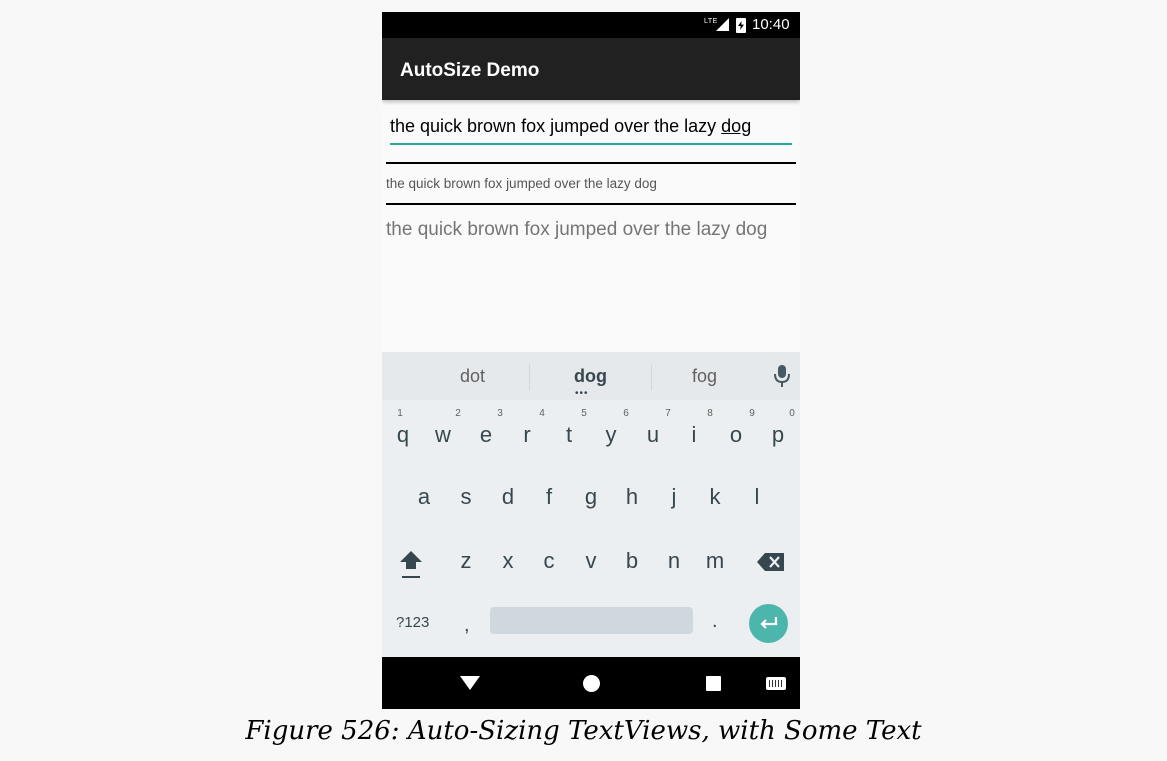  Describe the element at coordinates (542, 413) in the screenshot. I see `key-hint: 4` at that location.